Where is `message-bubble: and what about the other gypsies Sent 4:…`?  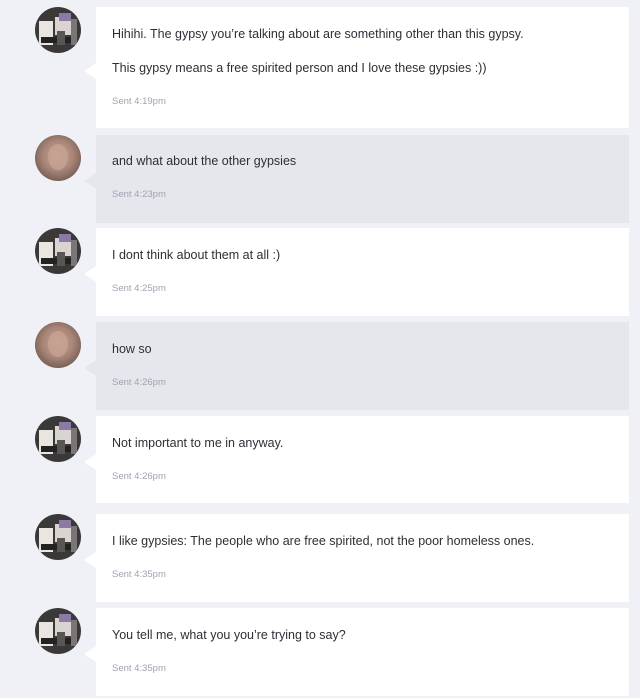
message-bubble: and what about the other gypsies Sent 4:… is located at coordinates (356, 179).